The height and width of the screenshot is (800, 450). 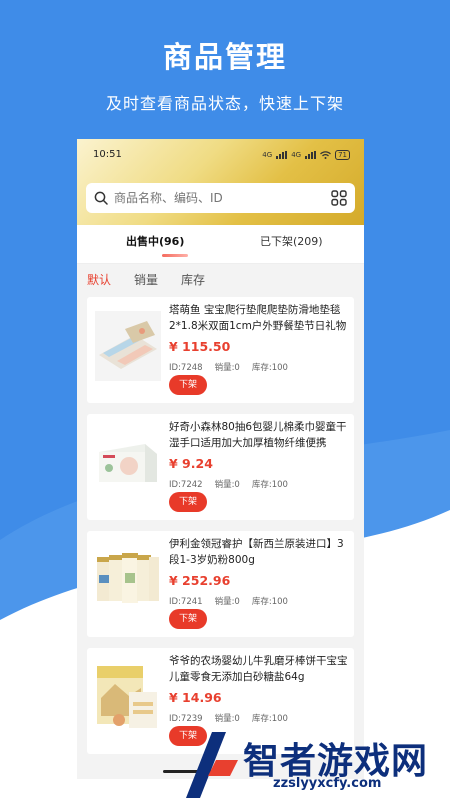 I want to click on tab-off-shelf: 已下架(209), so click(x=291, y=241).